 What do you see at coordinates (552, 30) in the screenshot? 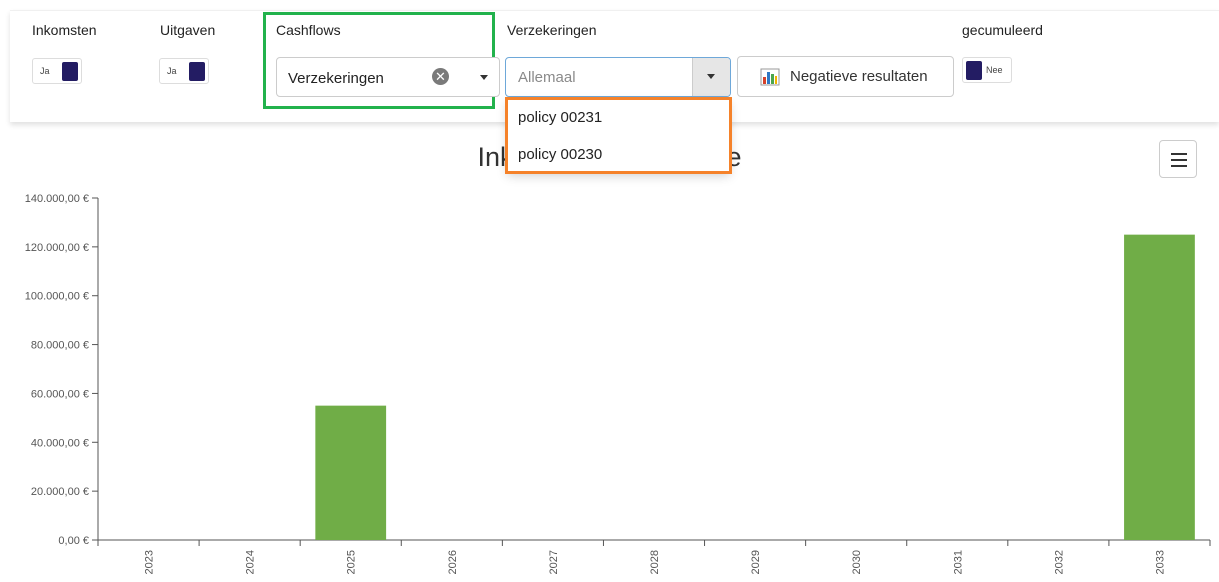
I see `insurances-label: Verzekeringen` at bounding box center [552, 30].